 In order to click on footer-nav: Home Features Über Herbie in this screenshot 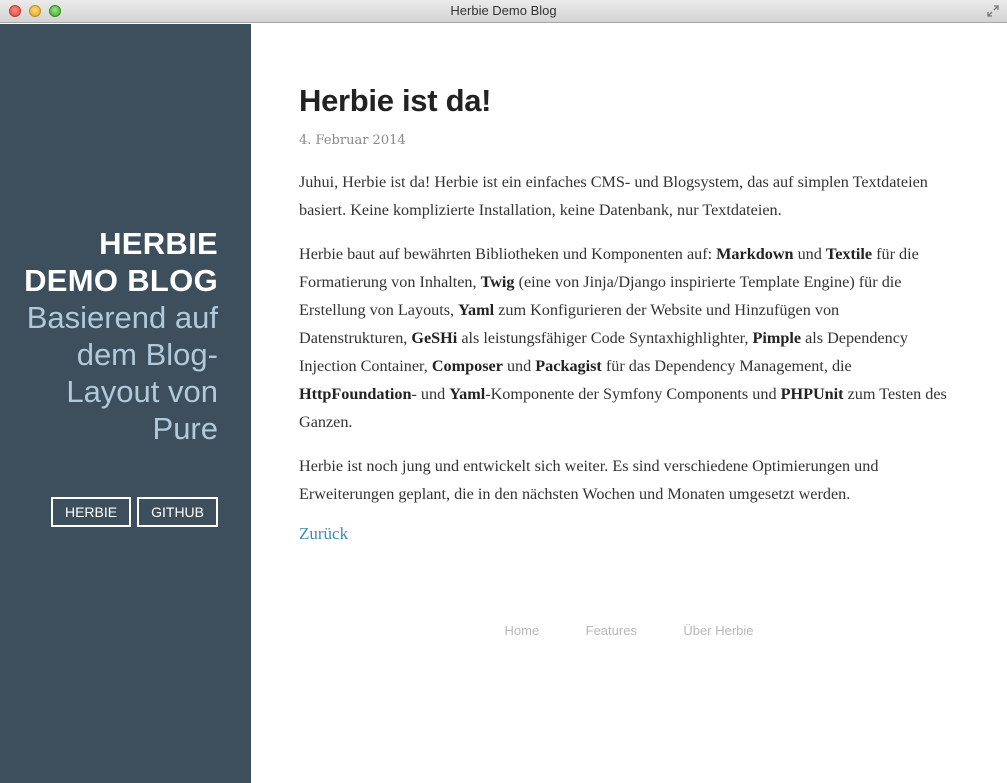, I will do `click(629, 631)`.